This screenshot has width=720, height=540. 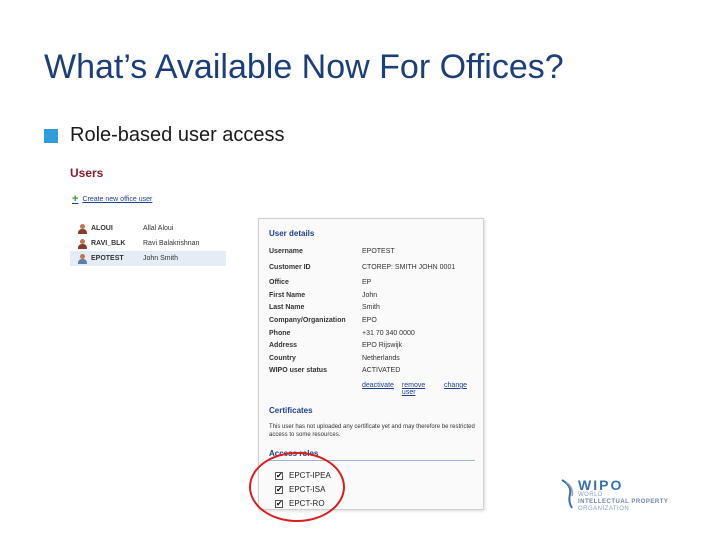 I want to click on detail-row-address: Address EPO Rijswijk, so click(x=372, y=346).